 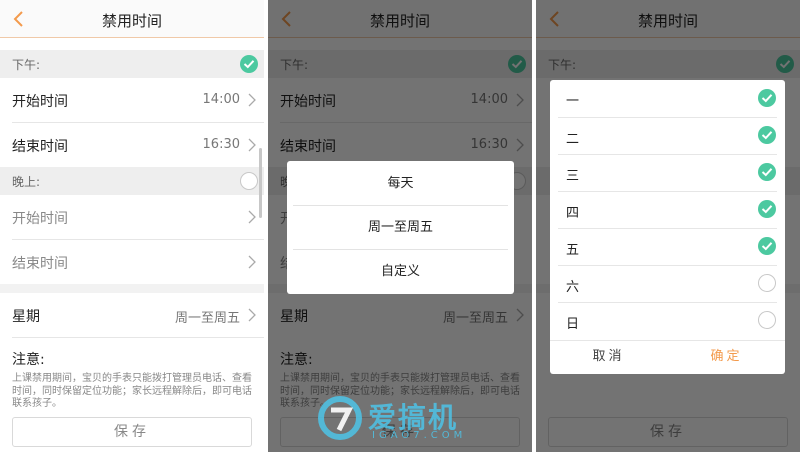 I want to click on day-label: 六, so click(x=573, y=287).